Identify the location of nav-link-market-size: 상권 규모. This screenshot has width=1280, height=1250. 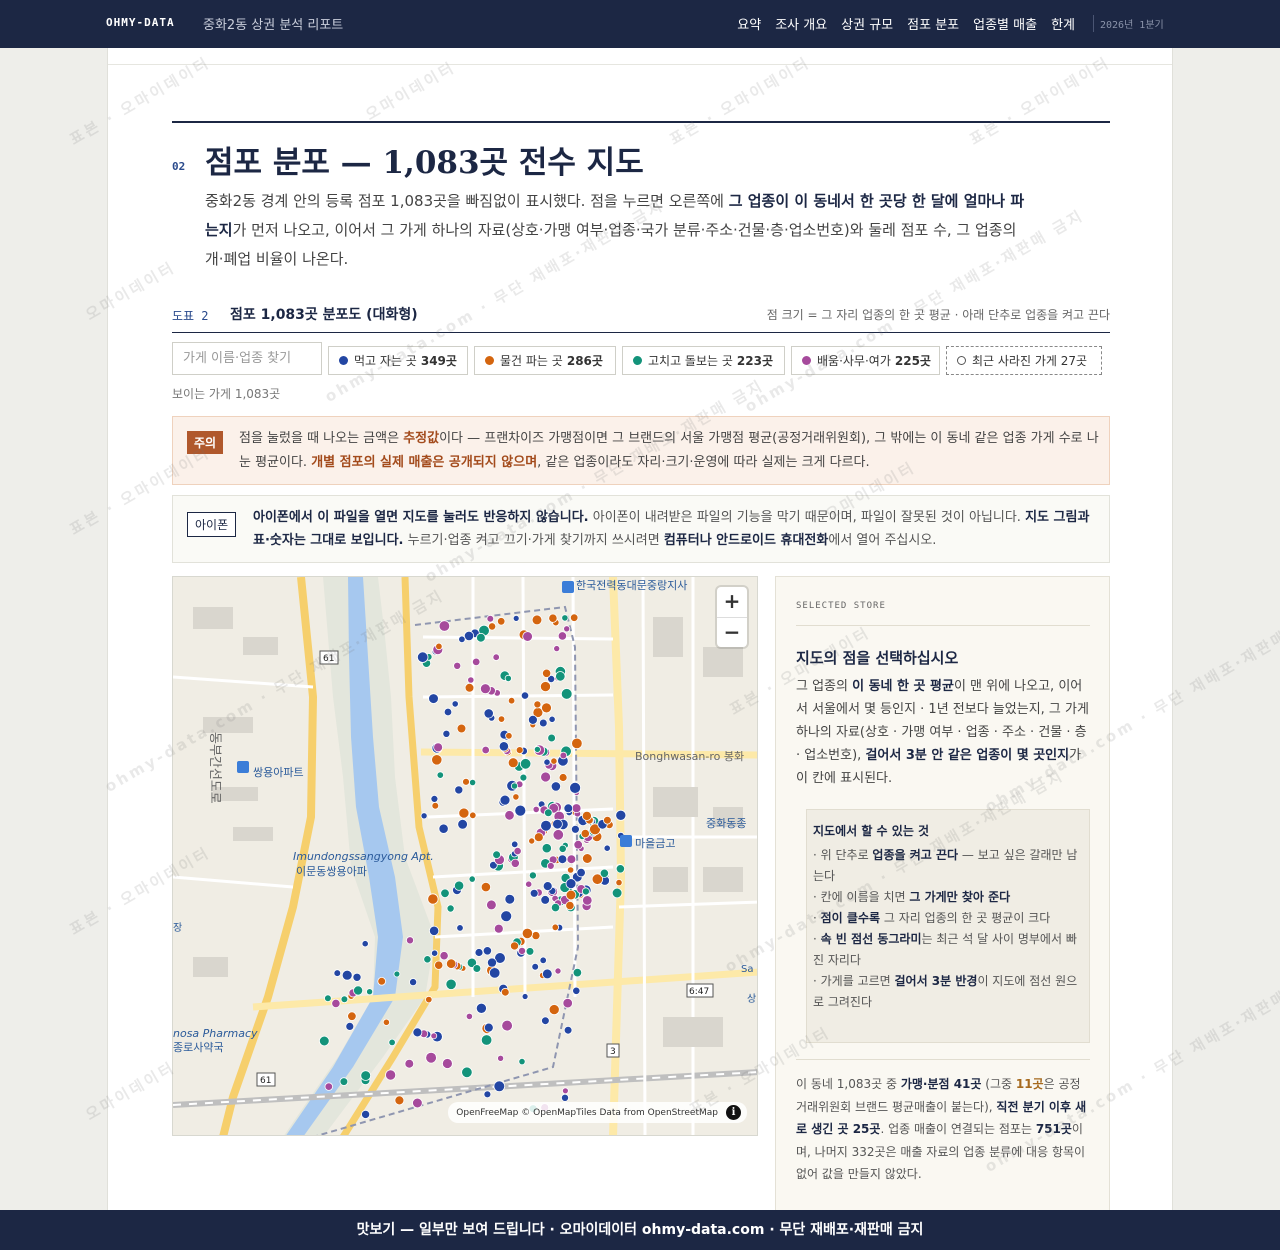
(867, 23).